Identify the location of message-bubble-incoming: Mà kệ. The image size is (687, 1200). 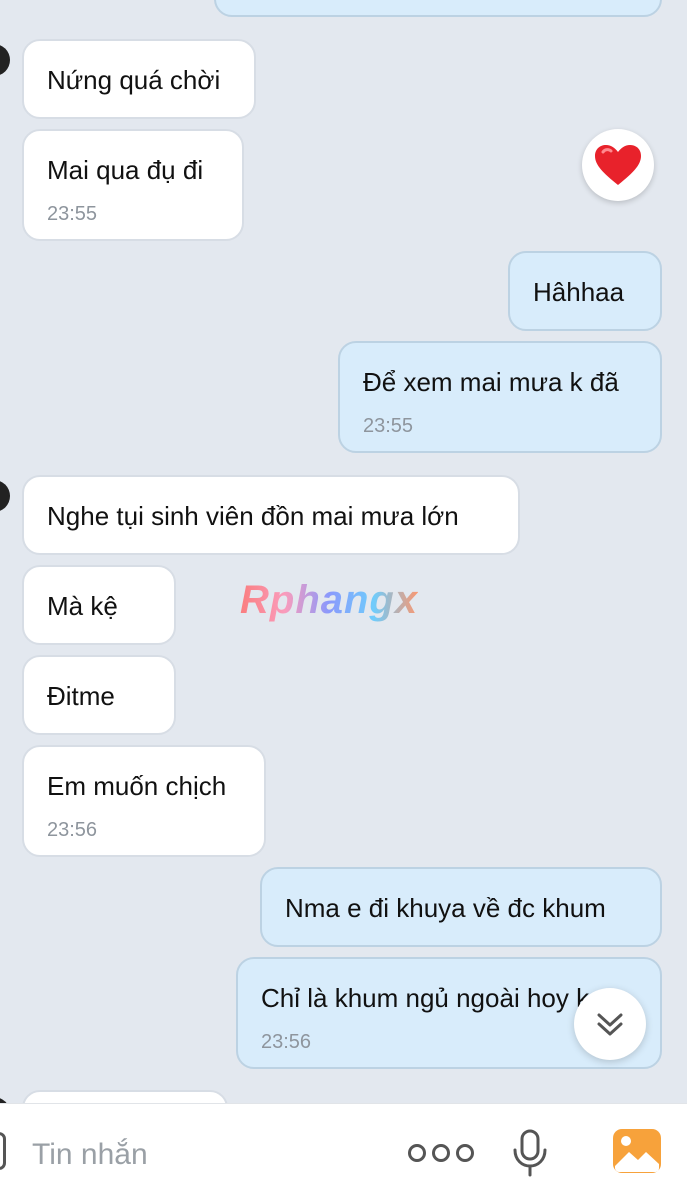
(99, 605).